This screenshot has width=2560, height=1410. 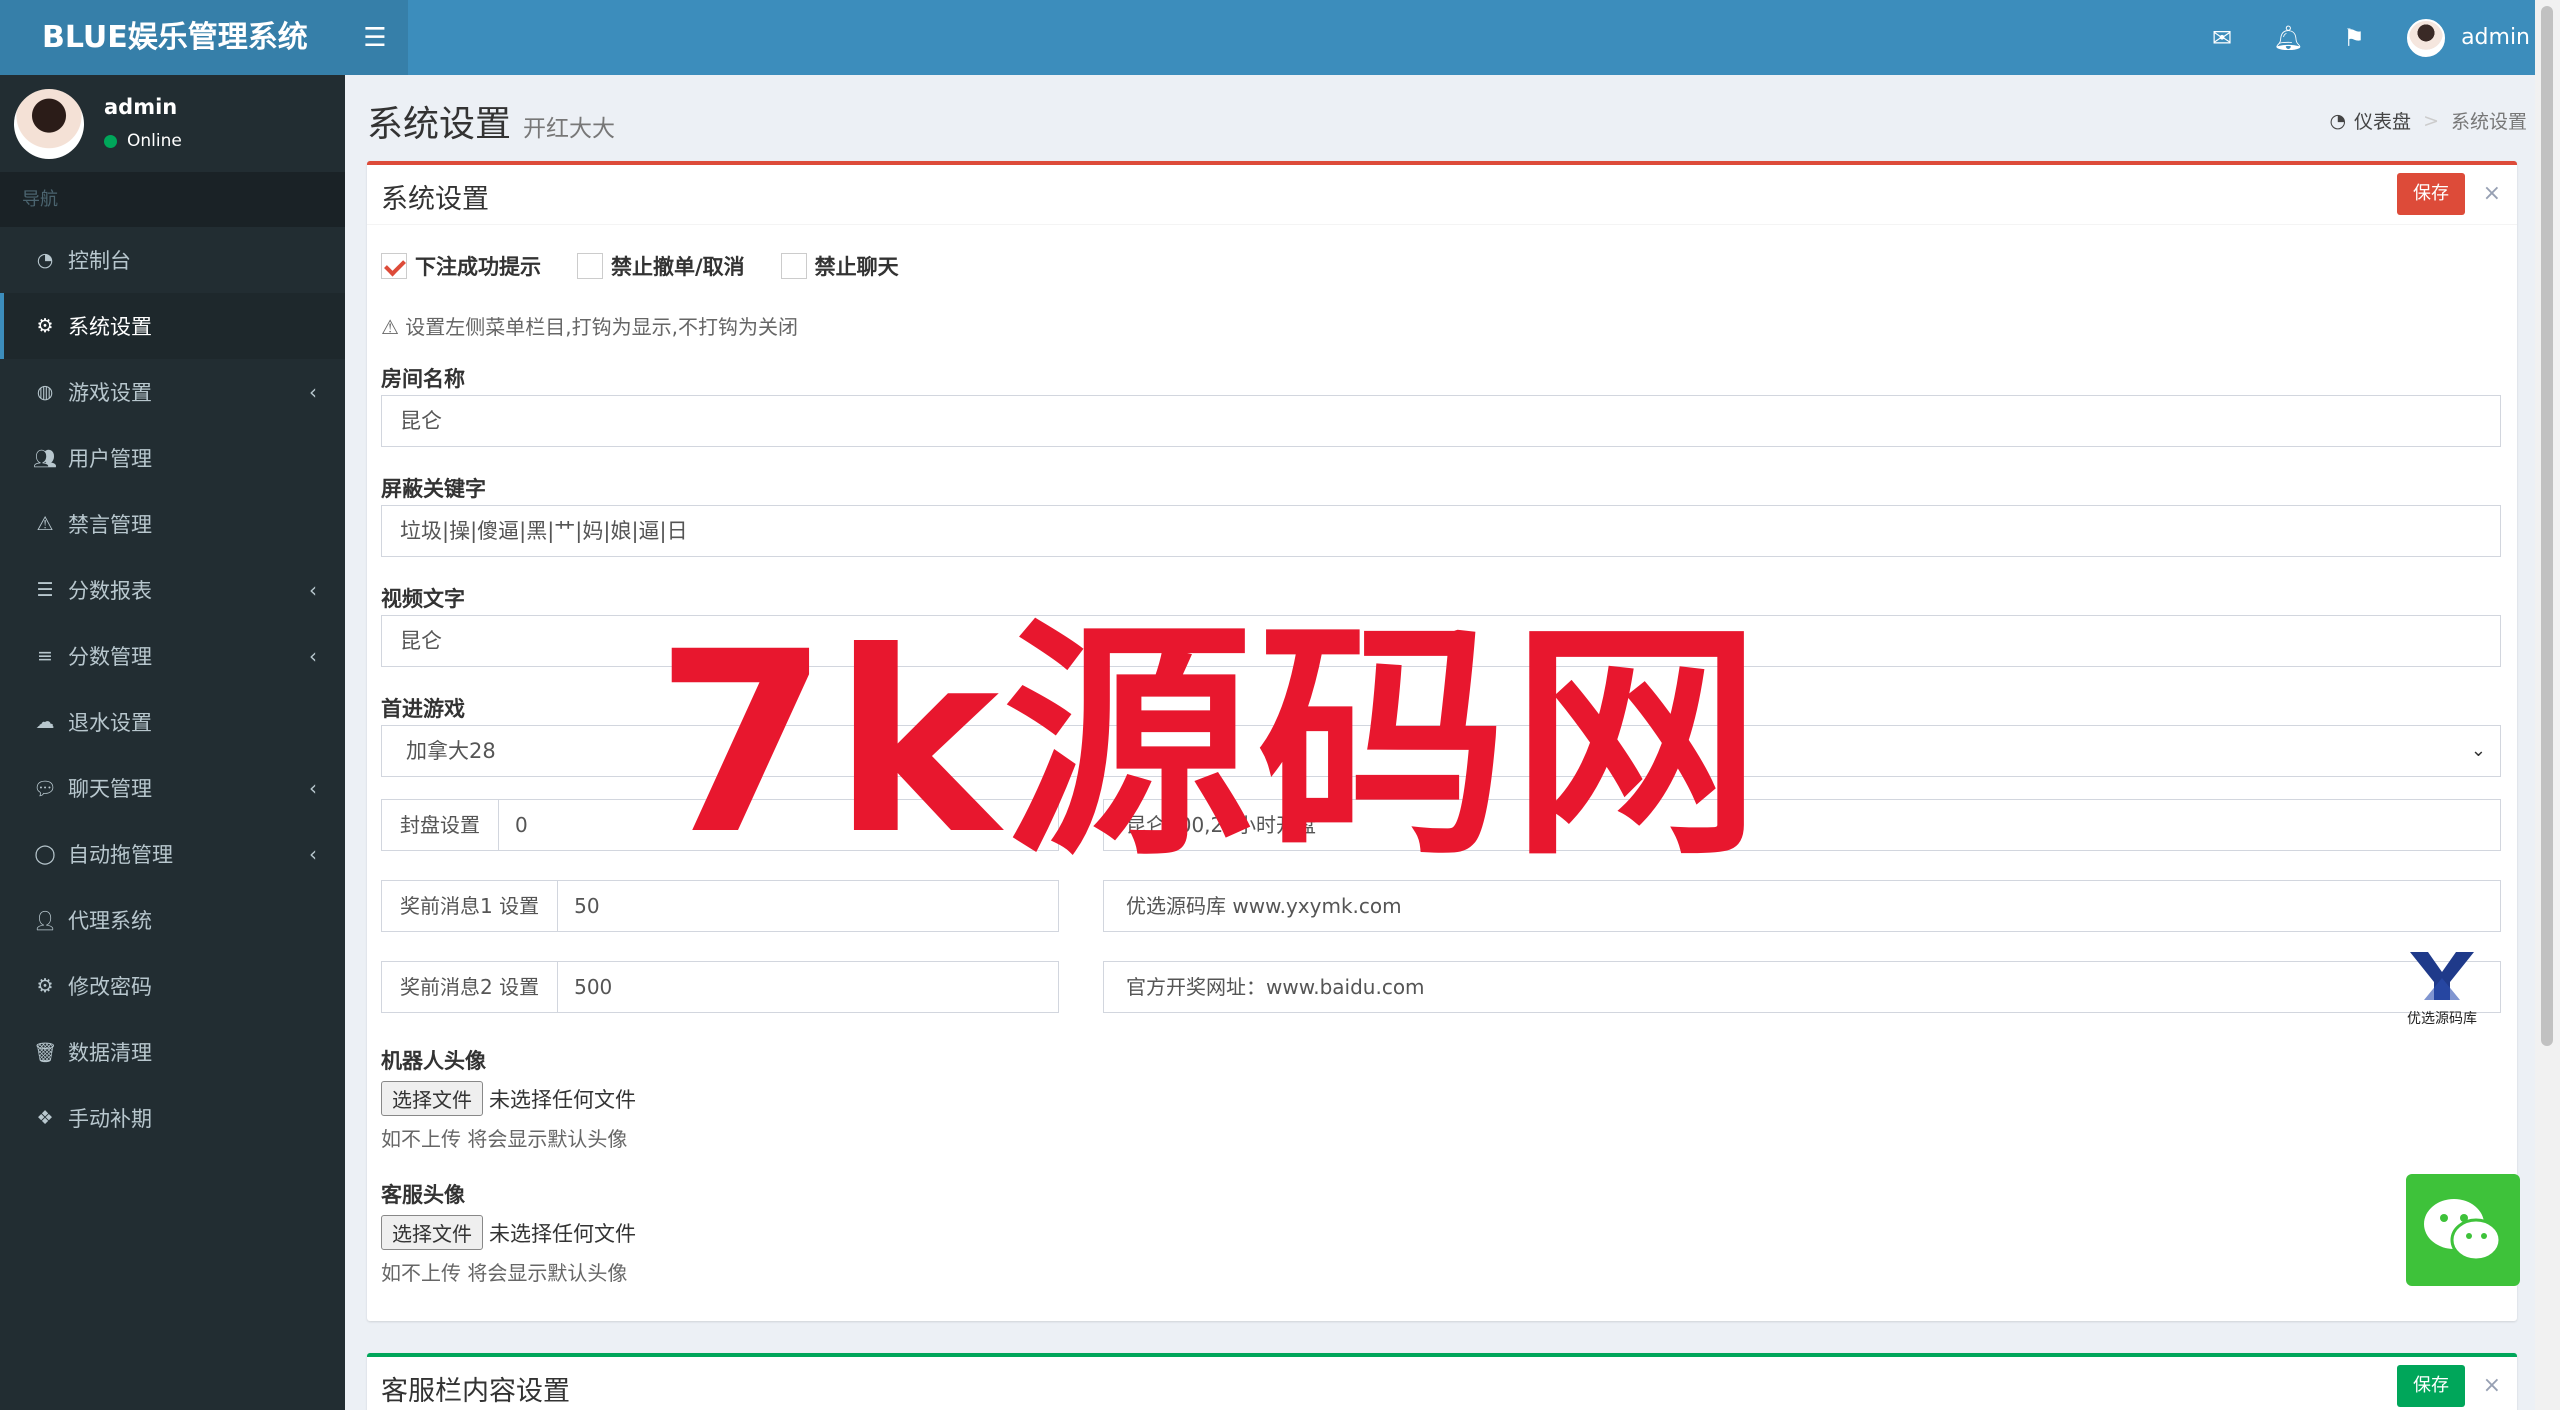 I want to click on top-icons: ✉ 🔔︎ ⚑ admin, so click(x=2359, y=37).